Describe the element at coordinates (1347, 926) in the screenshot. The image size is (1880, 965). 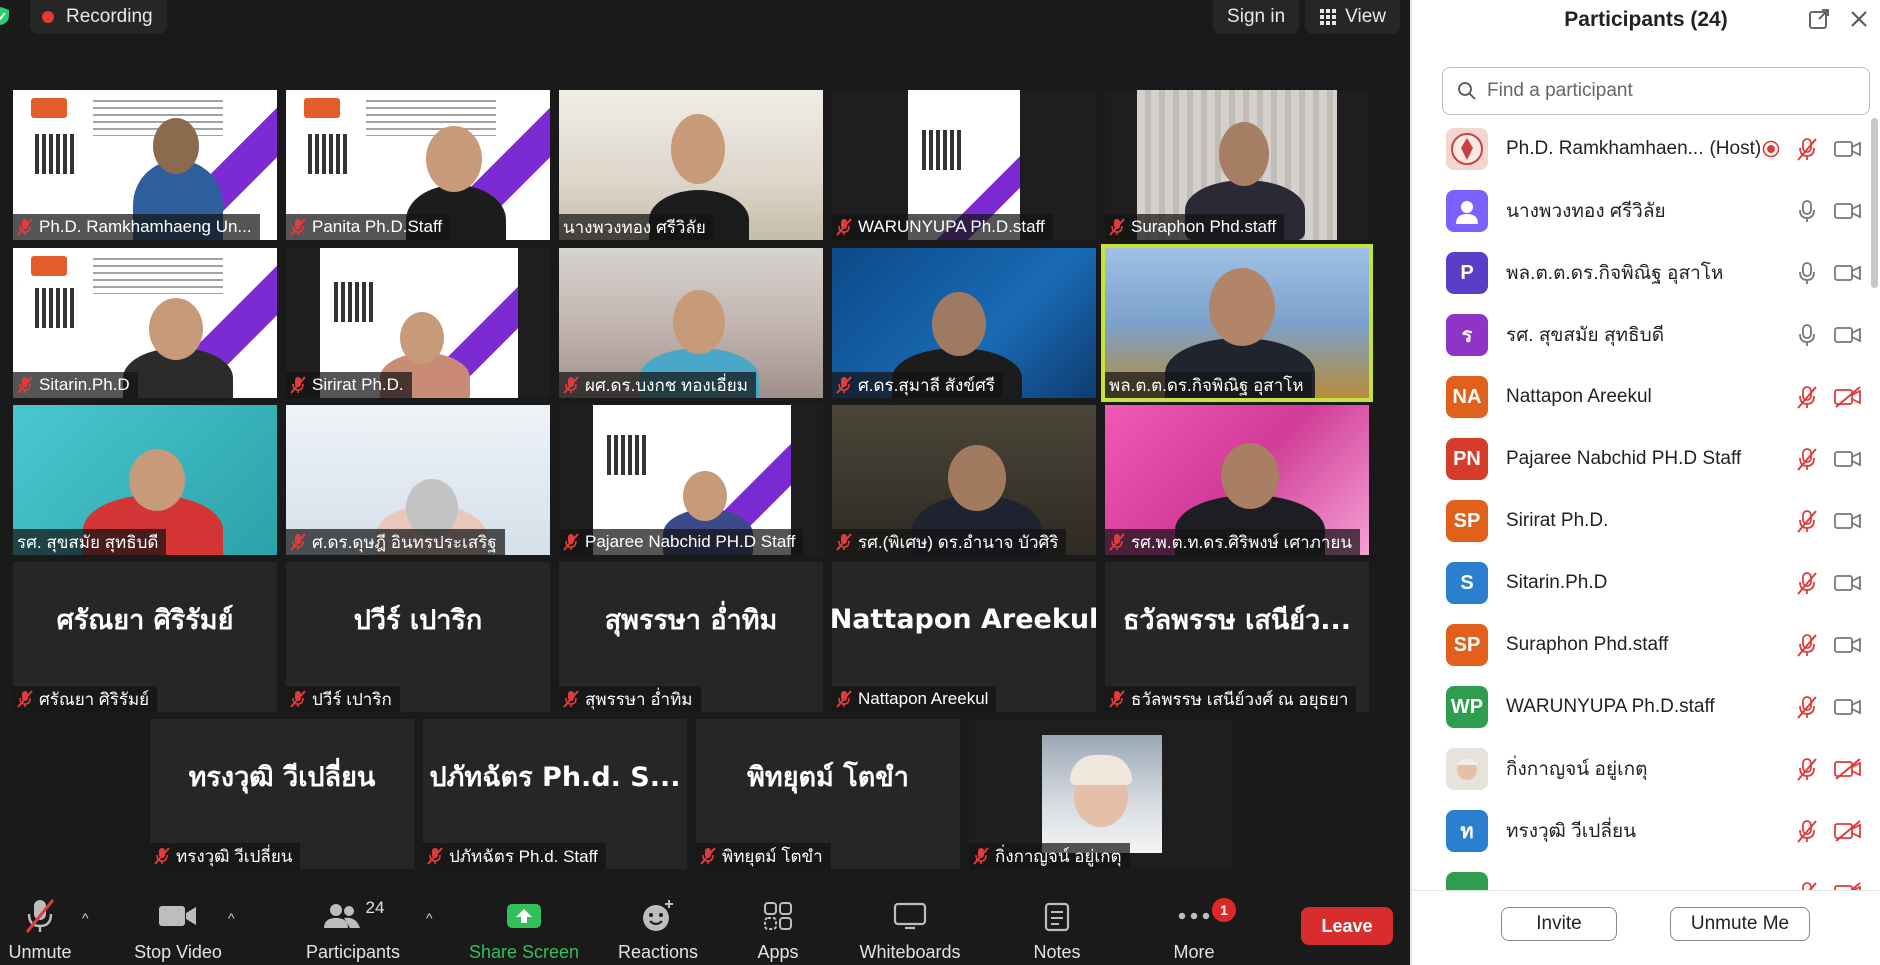
I see `leave-button: Leave` at that location.